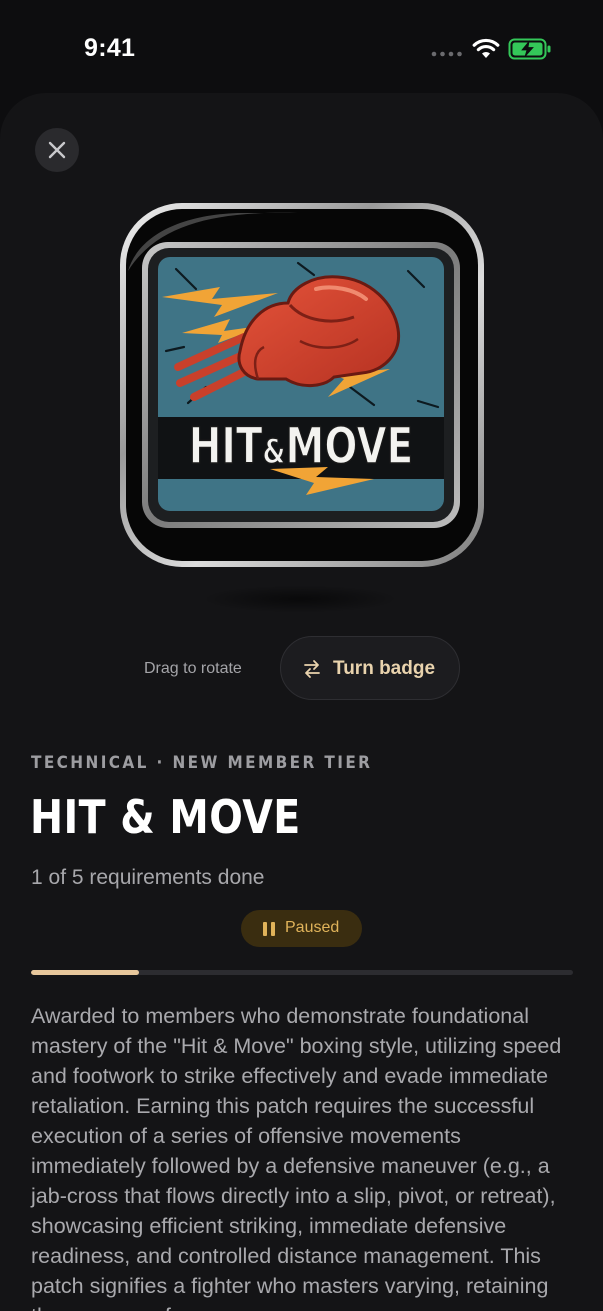 The image size is (603, 1311). I want to click on badge-text-hit: HIT, so click(226, 445).